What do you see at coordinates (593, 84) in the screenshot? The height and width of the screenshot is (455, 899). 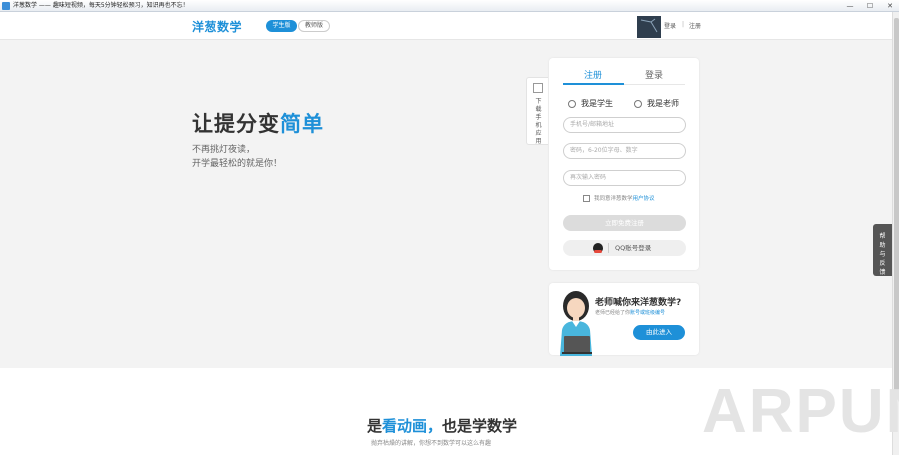 I see `tab-active-underline` at bounding box center [593, 84].